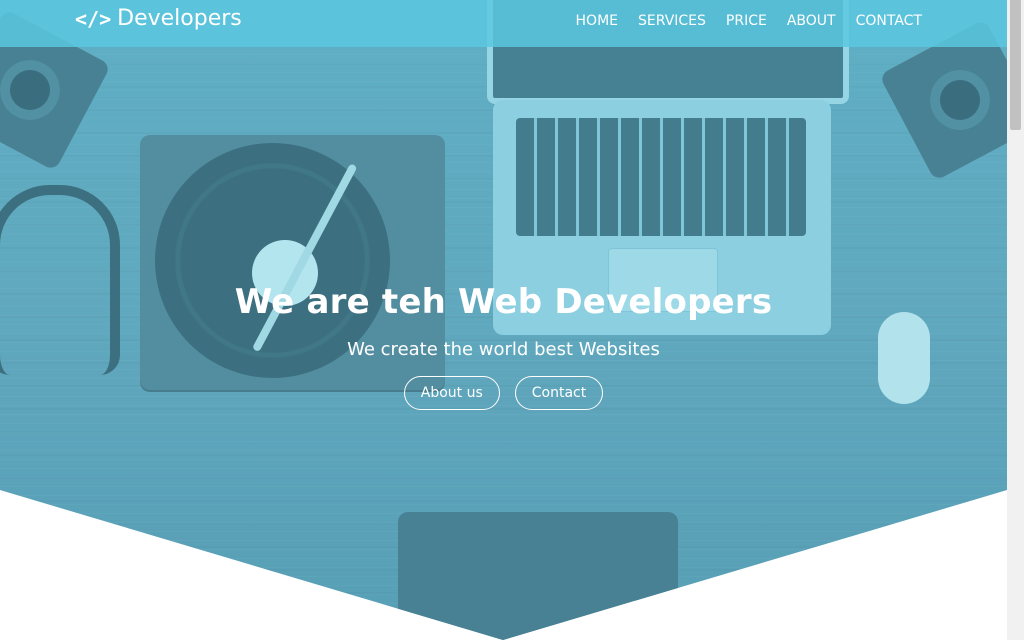 This screenshot has height=640, width=1024. What do you see at coordinates (597, 21) in the screenshot?
I see `nav-item-home: HOME` at bounding box center [597, 21].